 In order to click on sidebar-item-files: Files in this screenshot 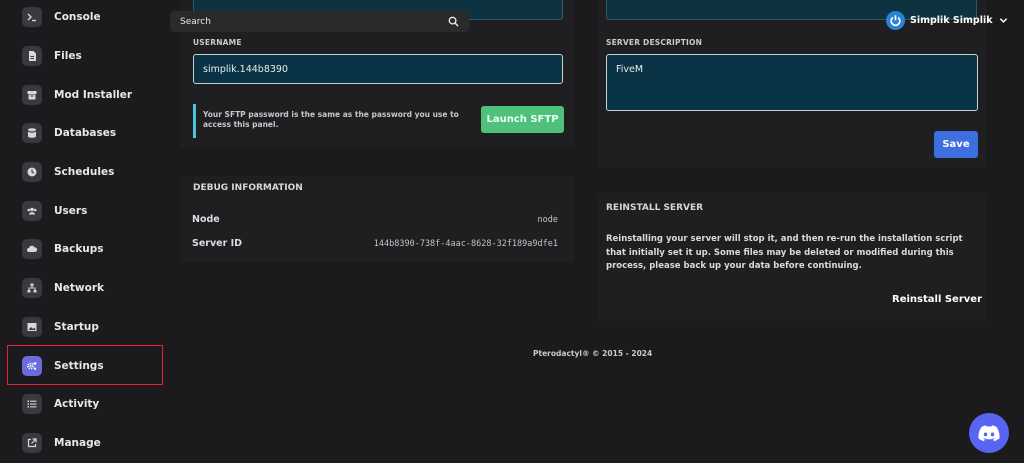, I will do `click(88, 56)`.